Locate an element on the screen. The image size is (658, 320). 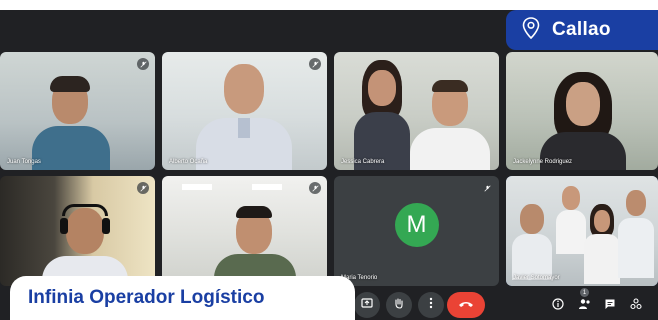
participant-name: Javier Sotomayor is located at coordinates (536, 278).